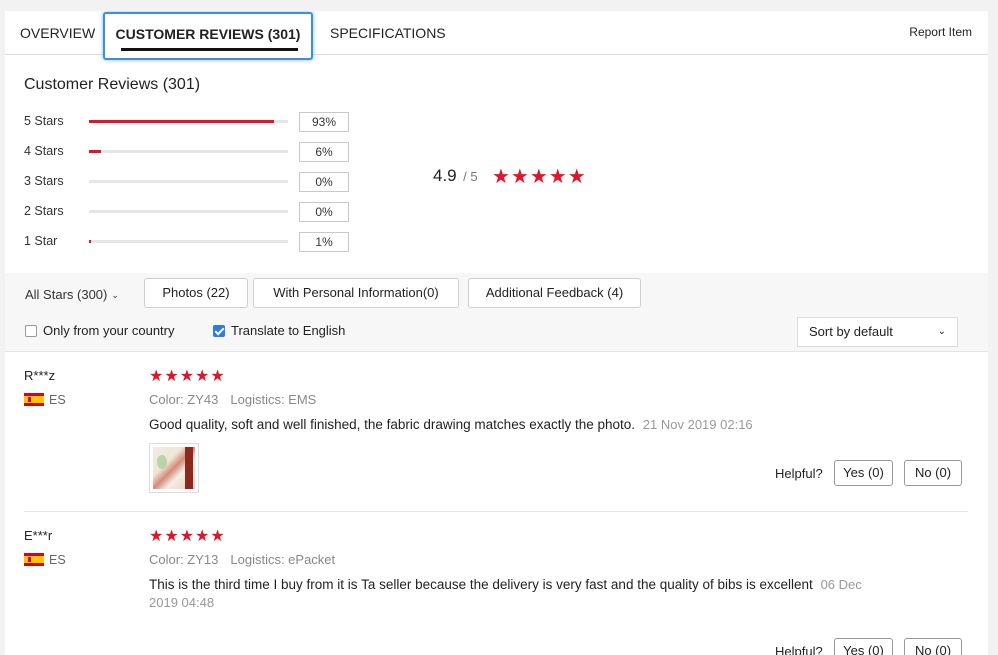 This screenshot has width=998, height=655. I want to click on all-stars-dropdown: All Stars (300) ⌄, so click(72, 294).